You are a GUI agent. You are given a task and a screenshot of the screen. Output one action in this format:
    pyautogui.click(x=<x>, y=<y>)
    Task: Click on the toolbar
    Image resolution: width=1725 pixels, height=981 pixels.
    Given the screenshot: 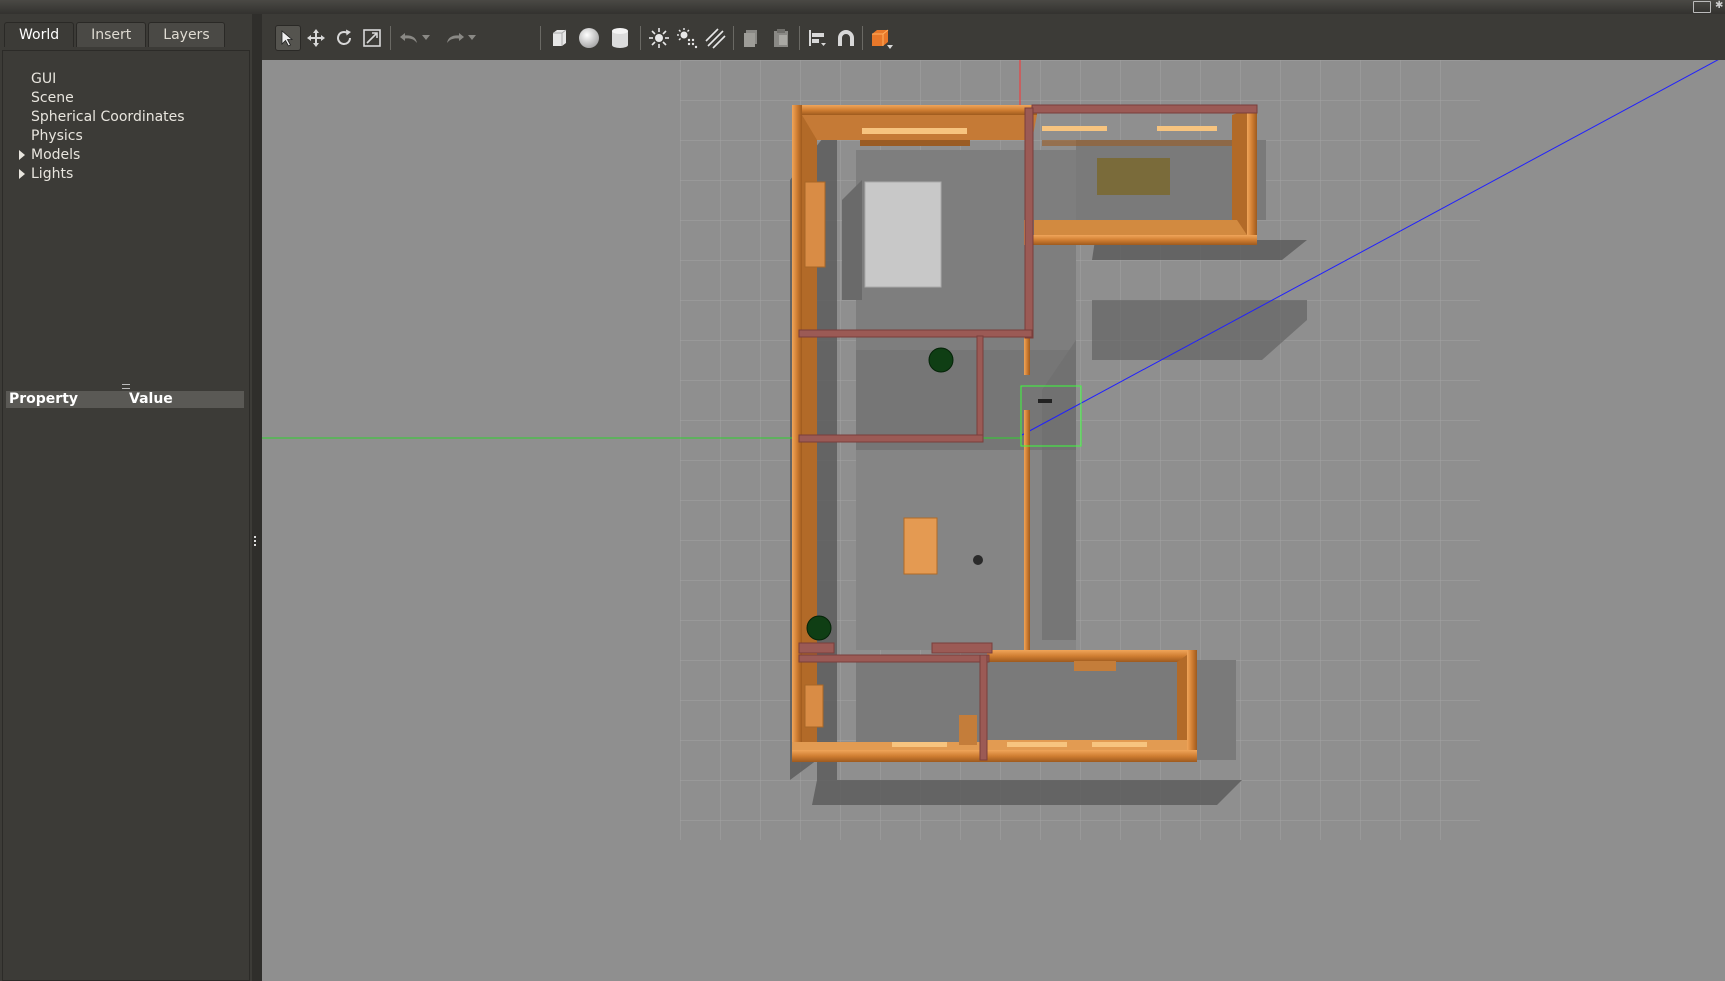 What is the action you would take?
    pyautogui.click(x=993, y=37)
    